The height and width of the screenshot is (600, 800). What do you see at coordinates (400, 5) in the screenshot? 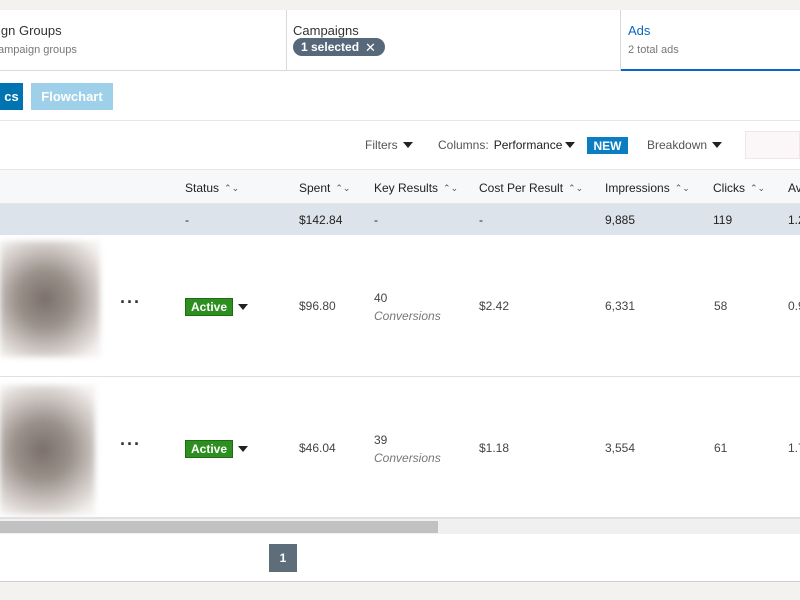
I see `top-strip` at bounding box center [400, 5].